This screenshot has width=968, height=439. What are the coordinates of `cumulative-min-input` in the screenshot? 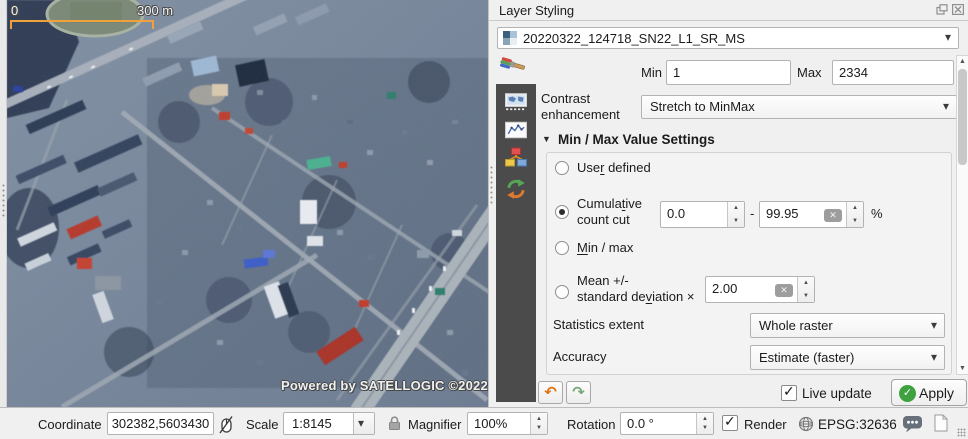 It's located at (690, 213).